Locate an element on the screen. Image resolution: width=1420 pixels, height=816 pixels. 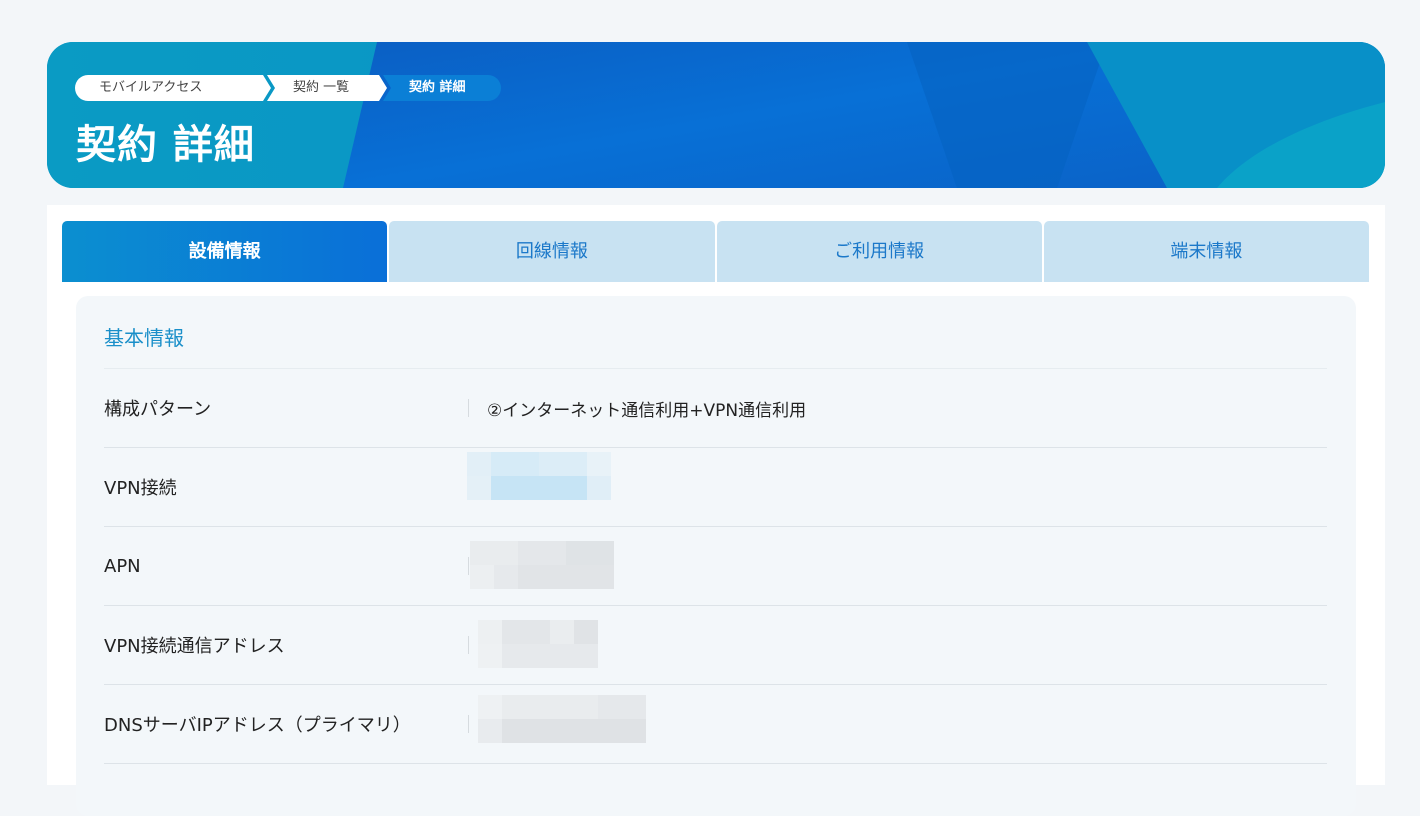
row-value: ②インターネット通信利用+VPN通信利用 is located at coordinates (647, 410).